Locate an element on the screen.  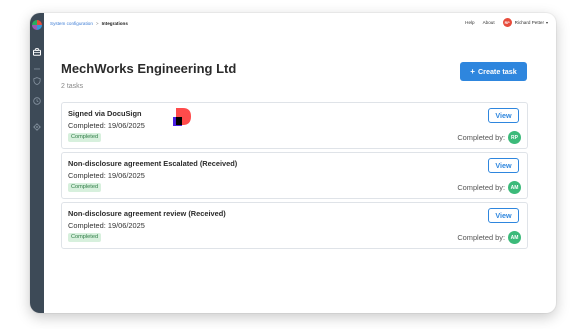
user-avatar: RP is located at coordinates (507, 22).